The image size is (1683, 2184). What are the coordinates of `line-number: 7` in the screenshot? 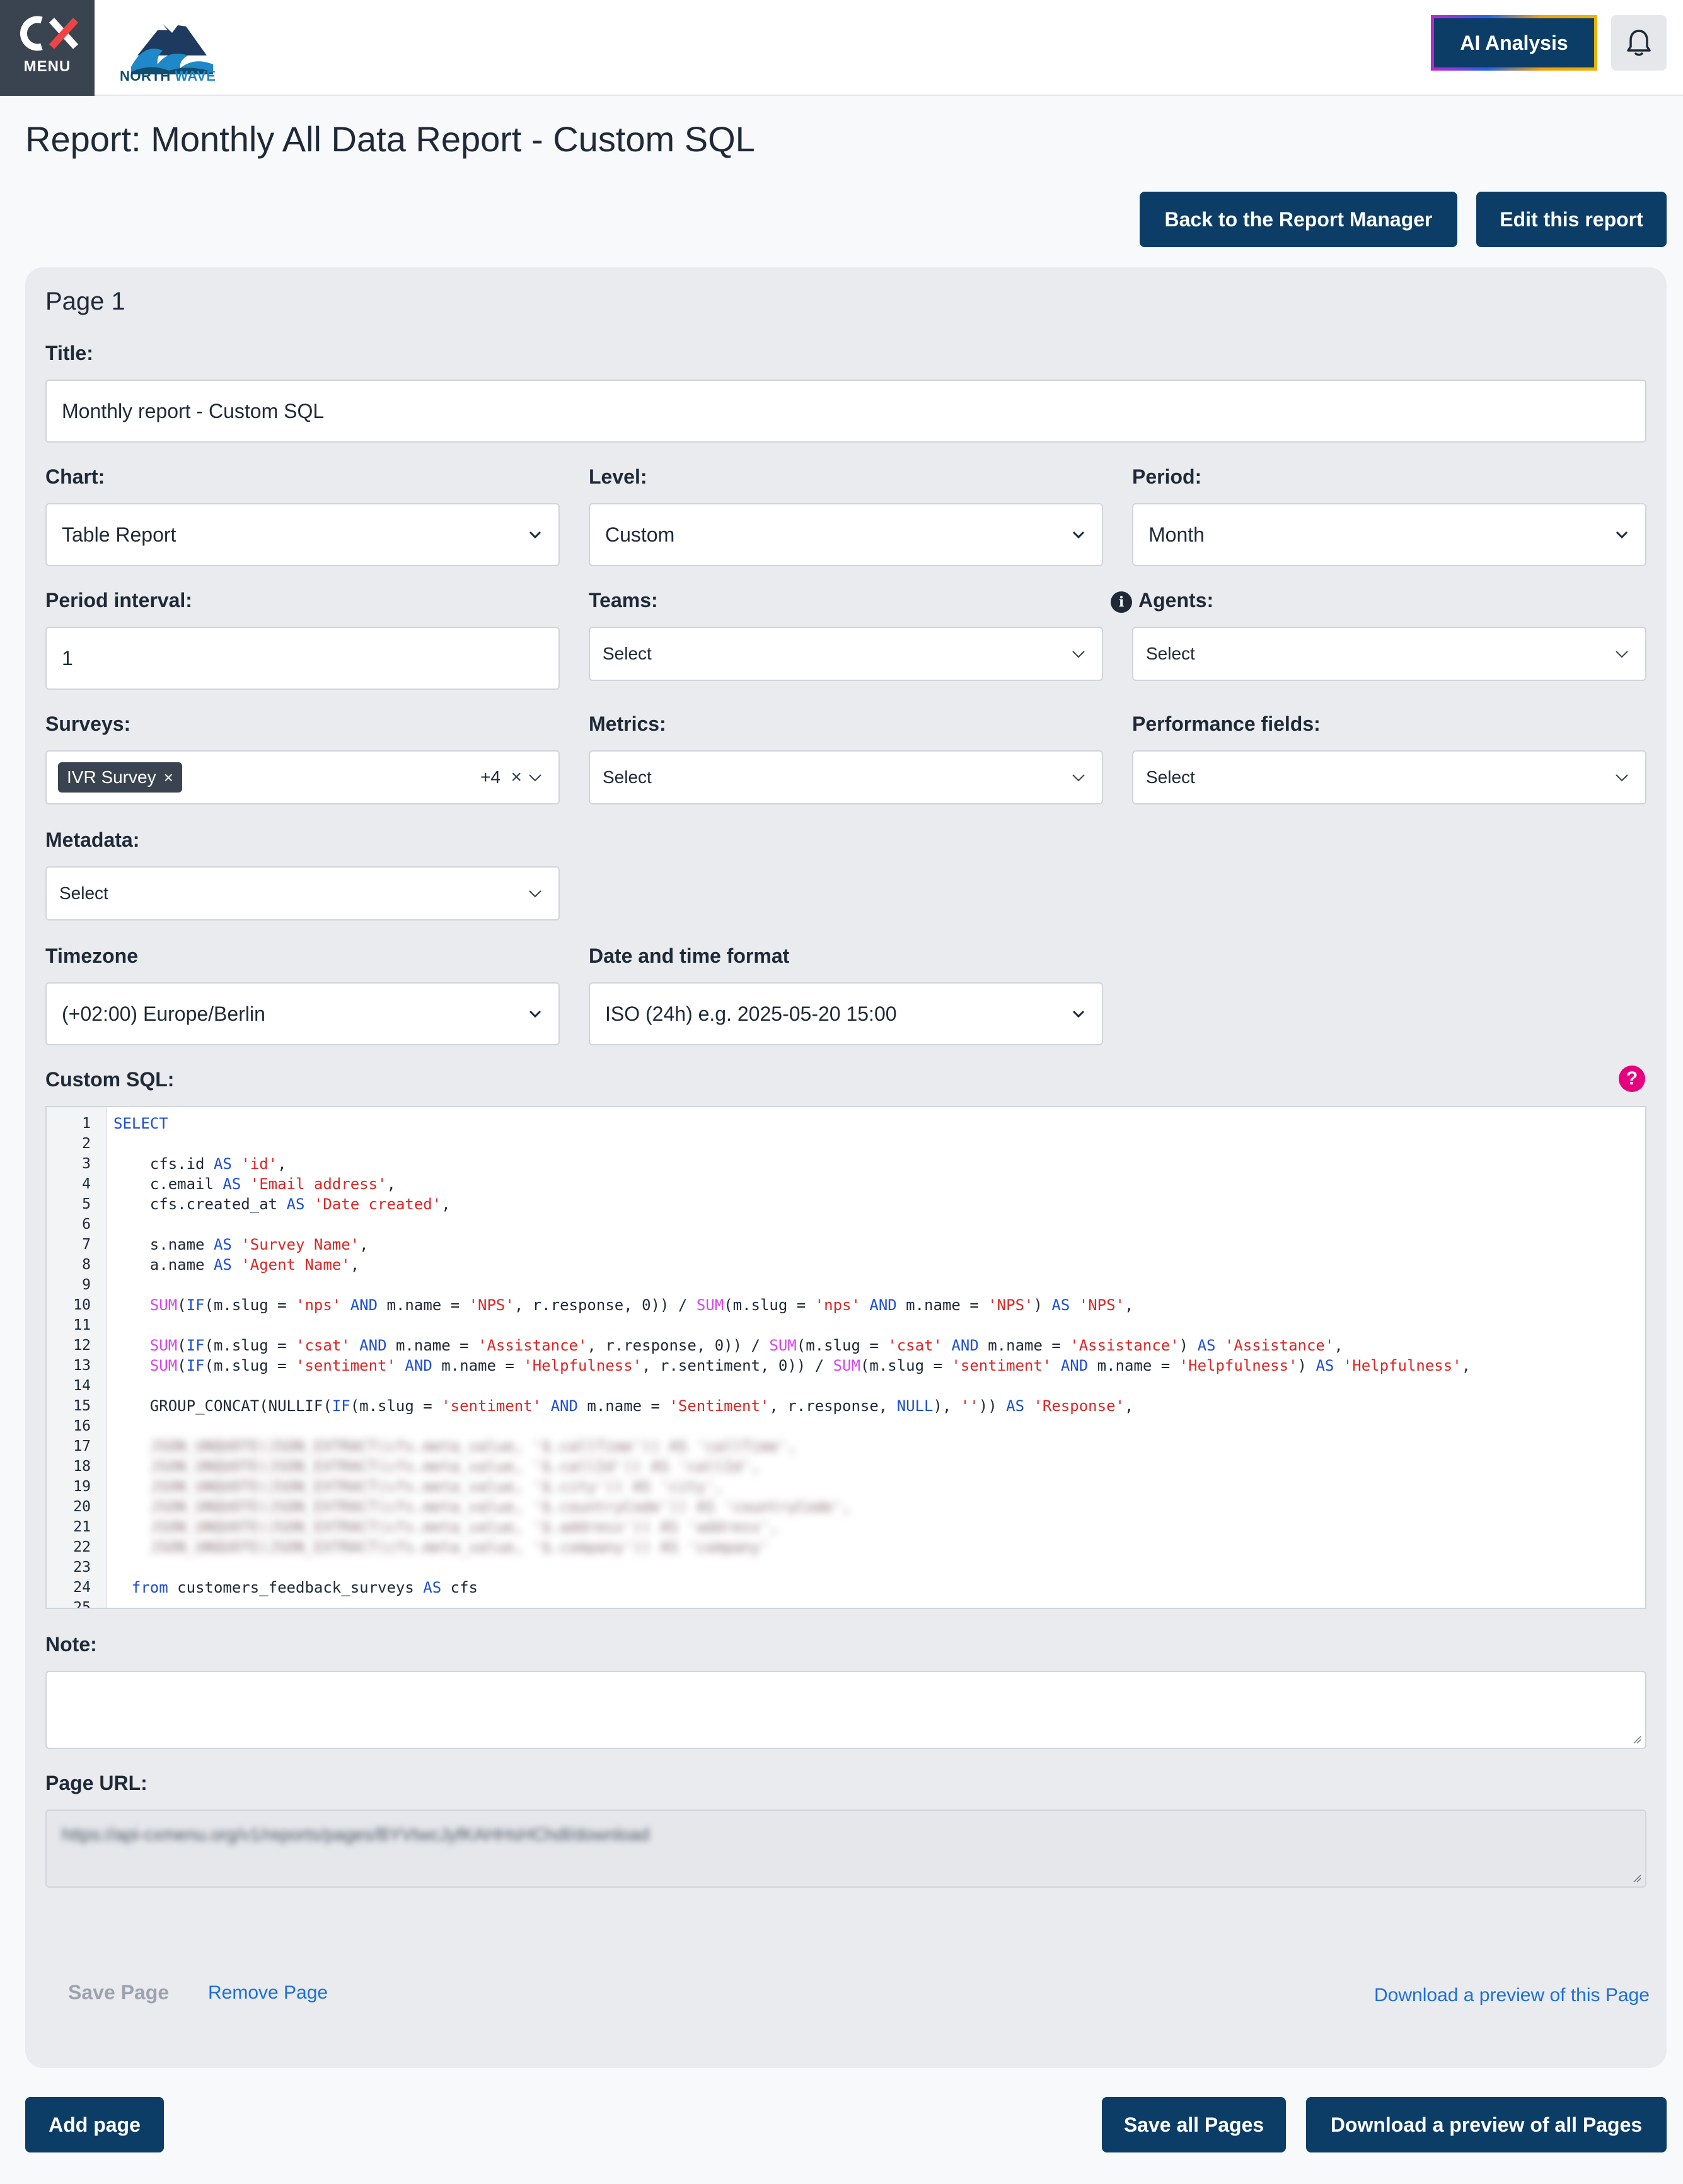 It's located at (86, 1244).